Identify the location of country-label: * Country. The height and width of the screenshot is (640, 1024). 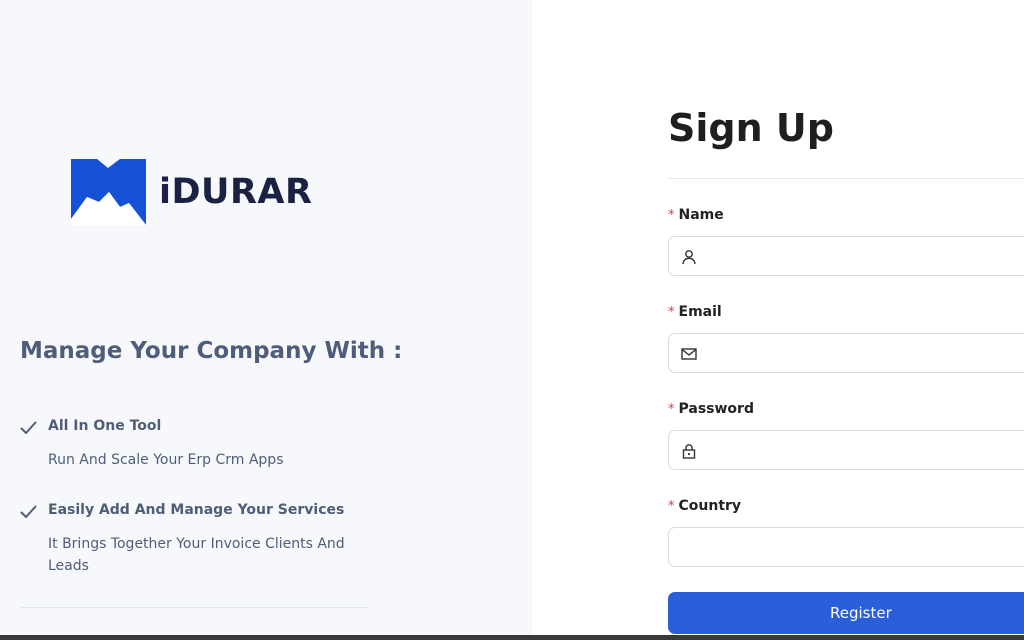
(705, 506).